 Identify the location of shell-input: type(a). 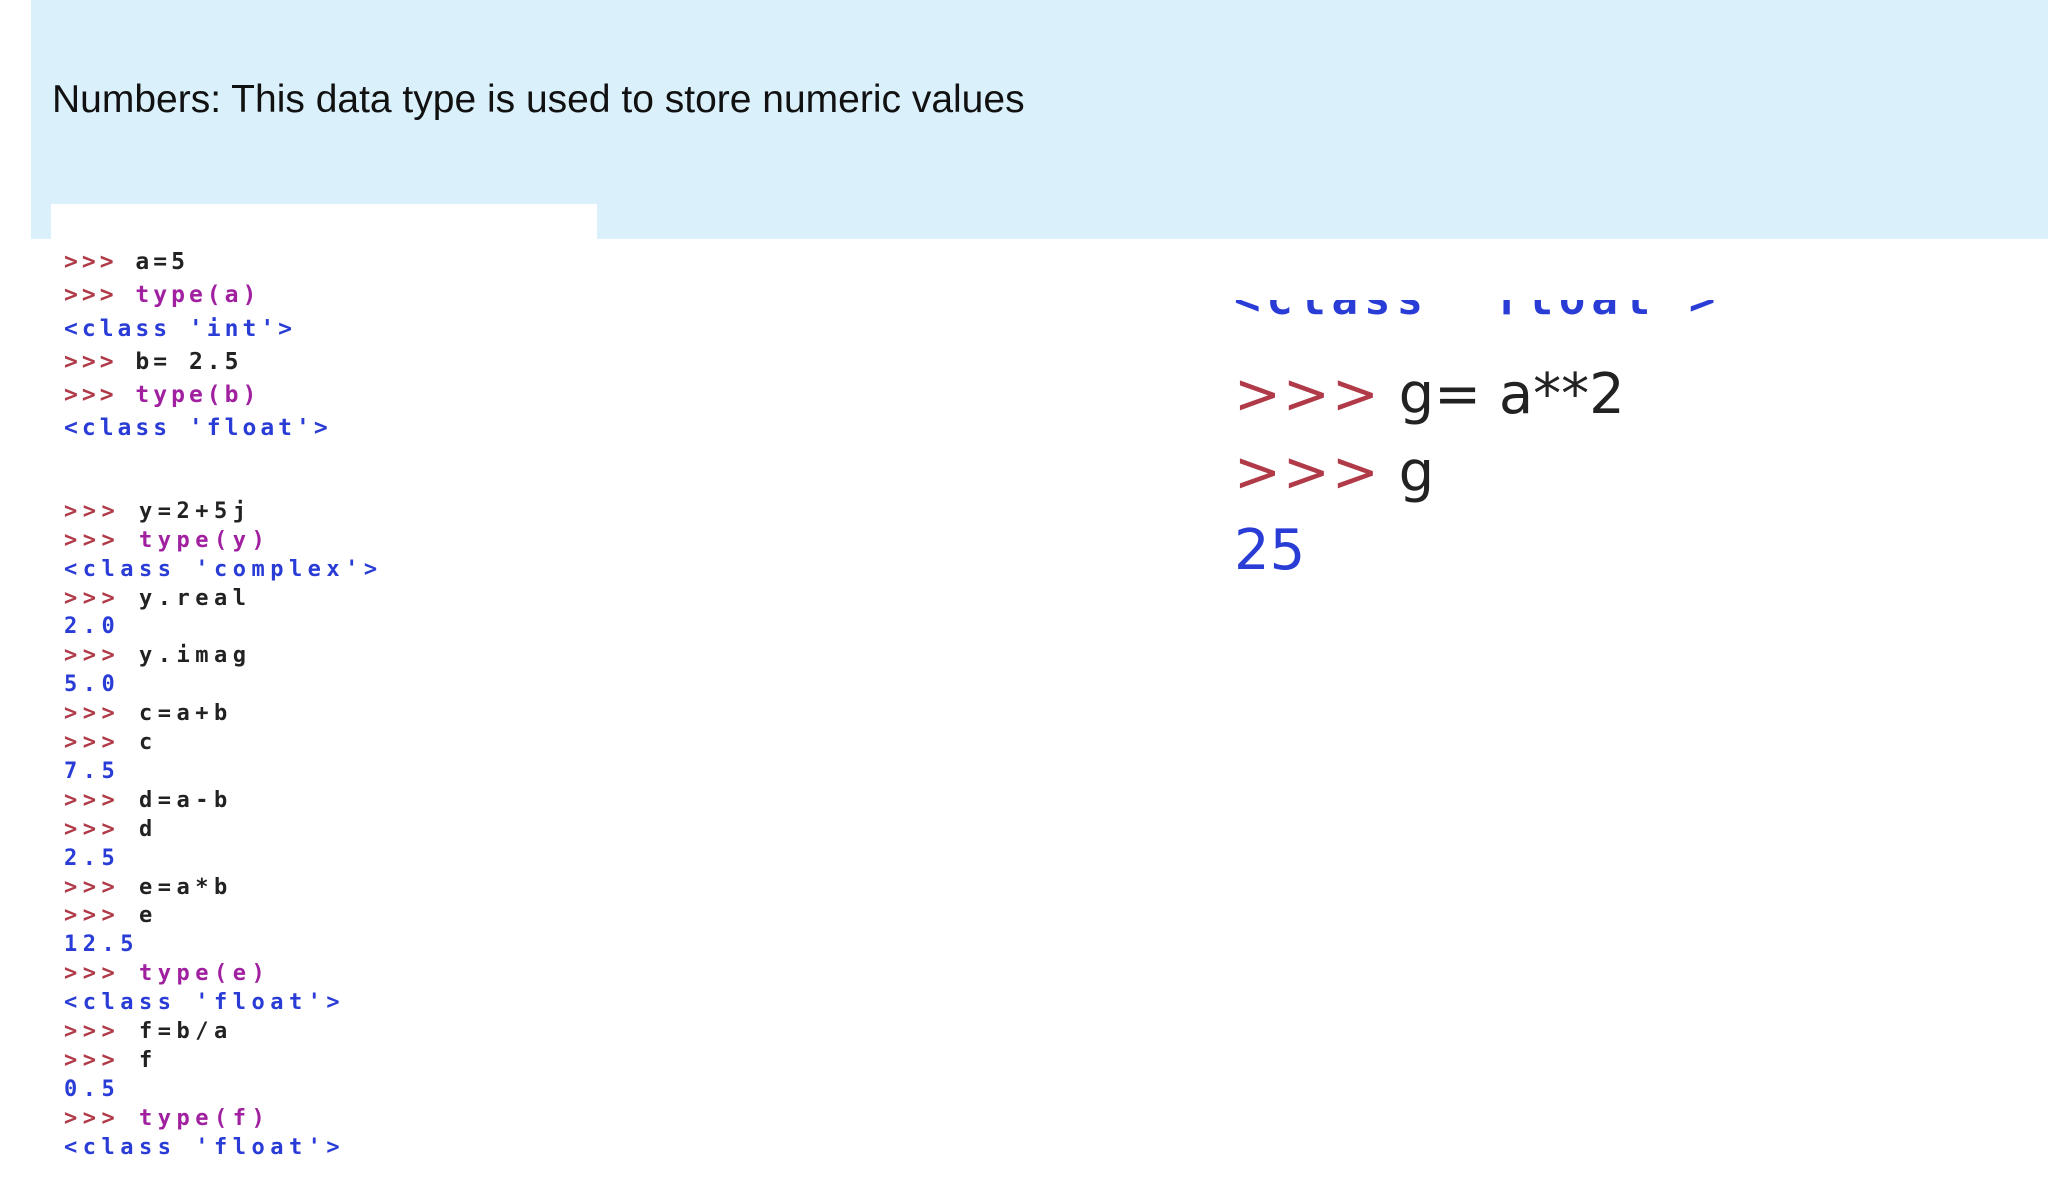
(198, 295).